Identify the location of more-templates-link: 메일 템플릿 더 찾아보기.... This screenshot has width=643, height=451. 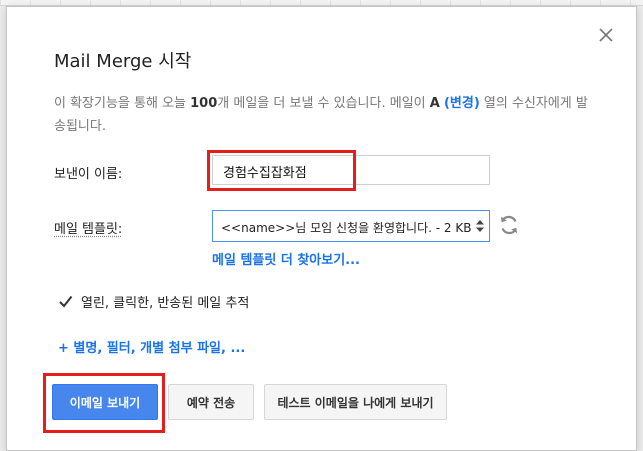
(286, 258).